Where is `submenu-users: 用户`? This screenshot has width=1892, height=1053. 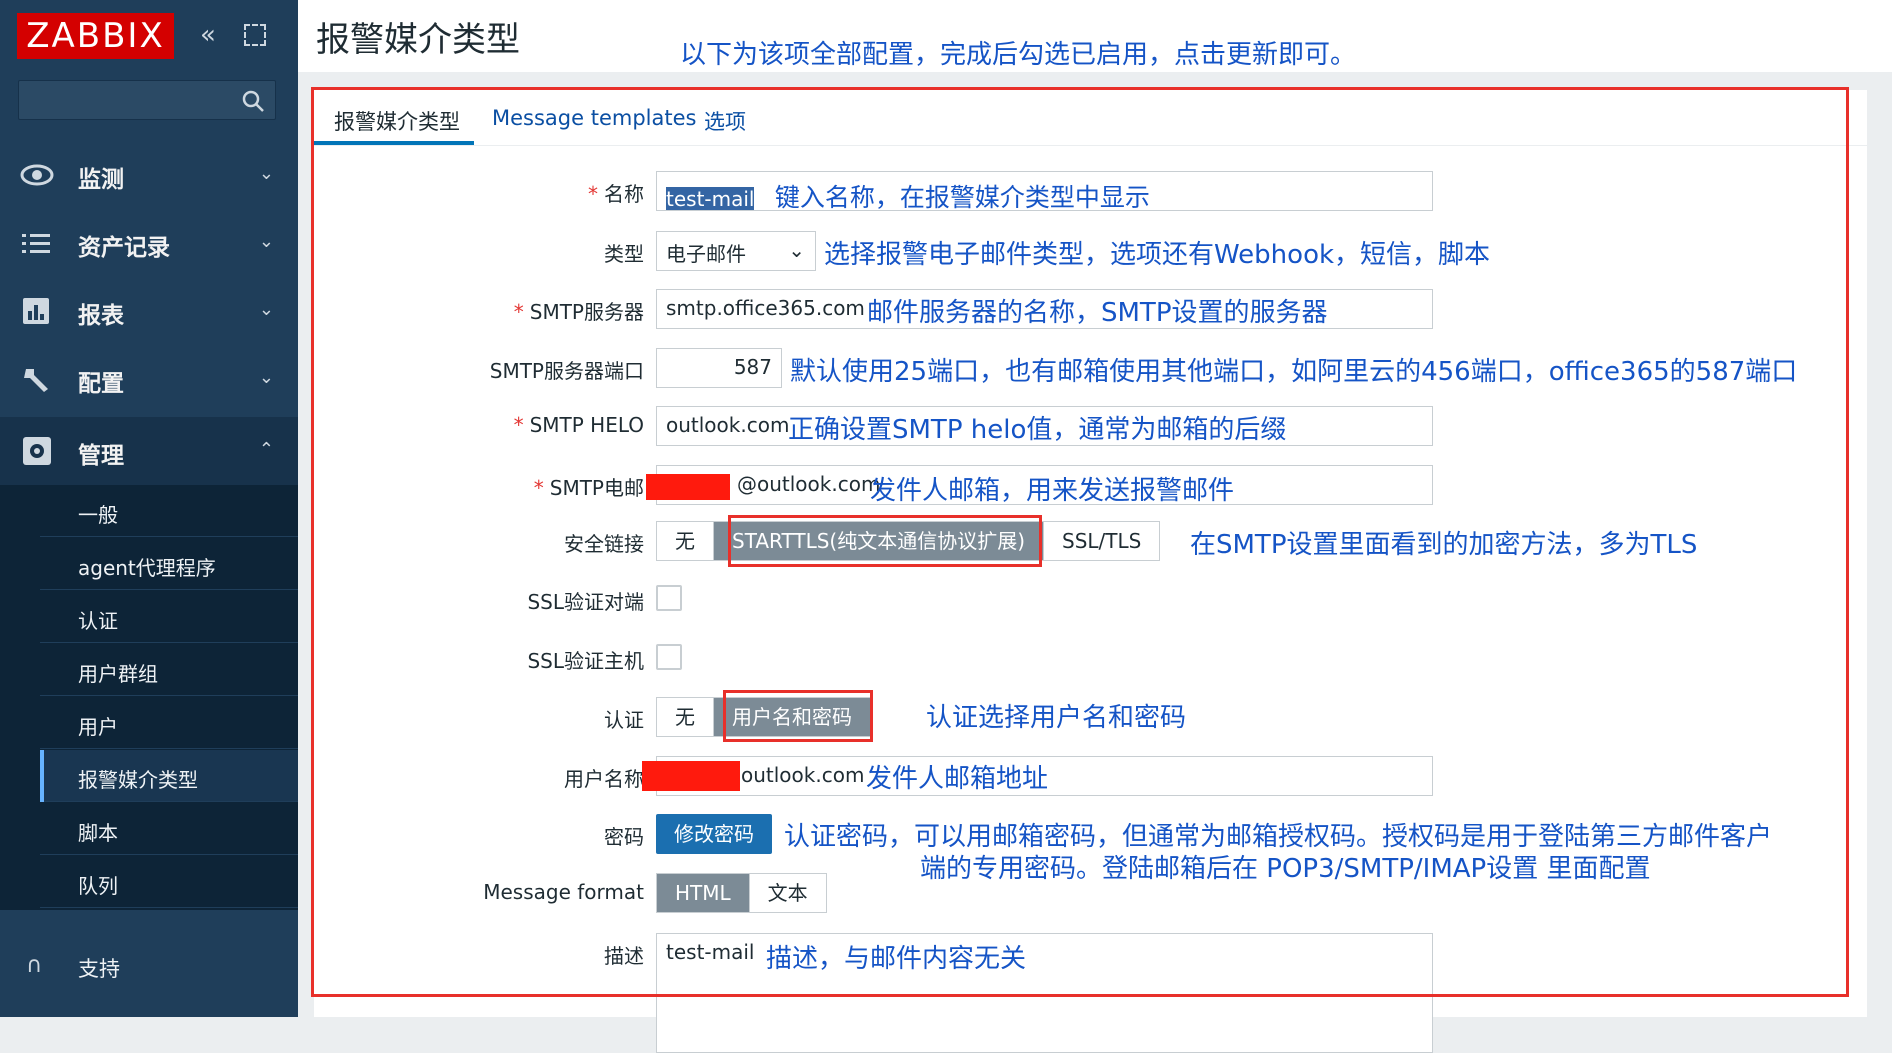
submenu-users: 用户 is located at coordinates (169, 723).